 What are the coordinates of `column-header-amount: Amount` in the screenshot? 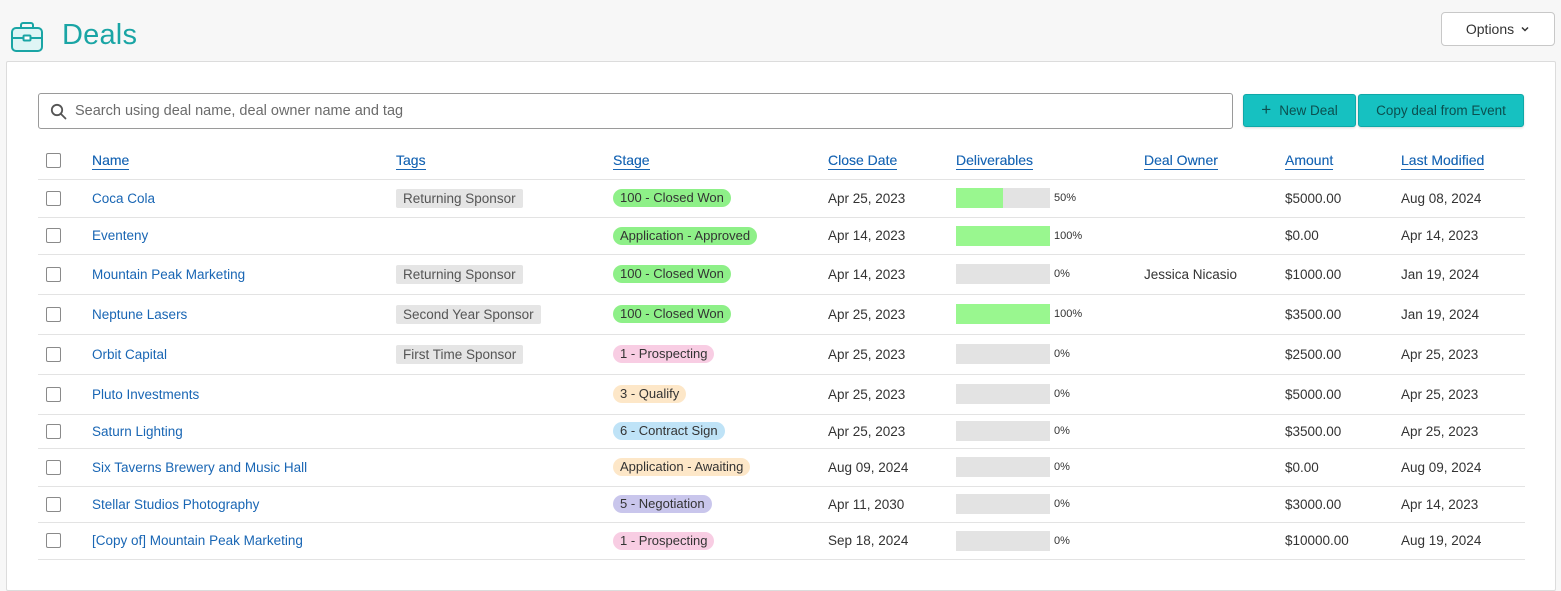 It's located at (1309, 161).